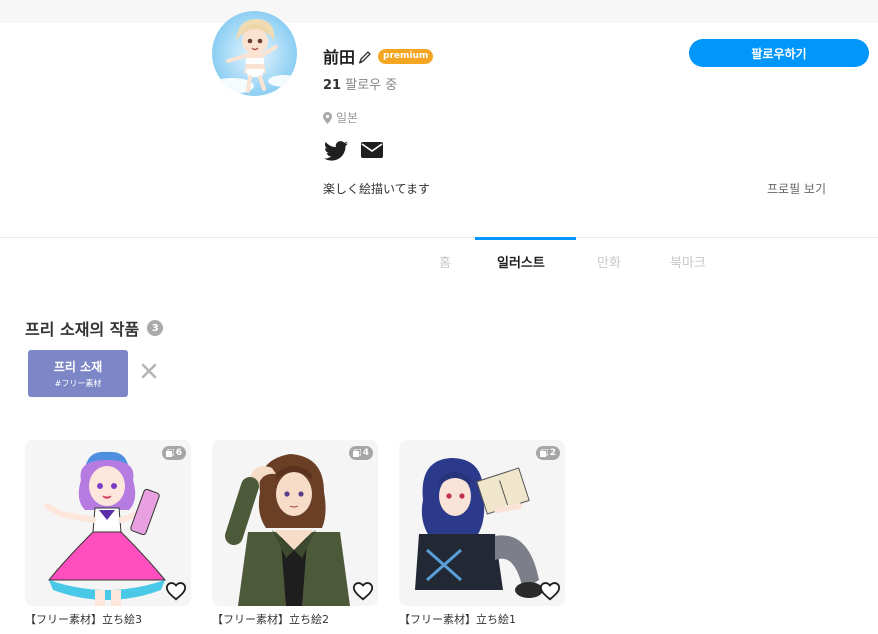 This screenshot has height=634, width=878. I want to click on section-title: 프리 소재의 작품, so click(82, 329).